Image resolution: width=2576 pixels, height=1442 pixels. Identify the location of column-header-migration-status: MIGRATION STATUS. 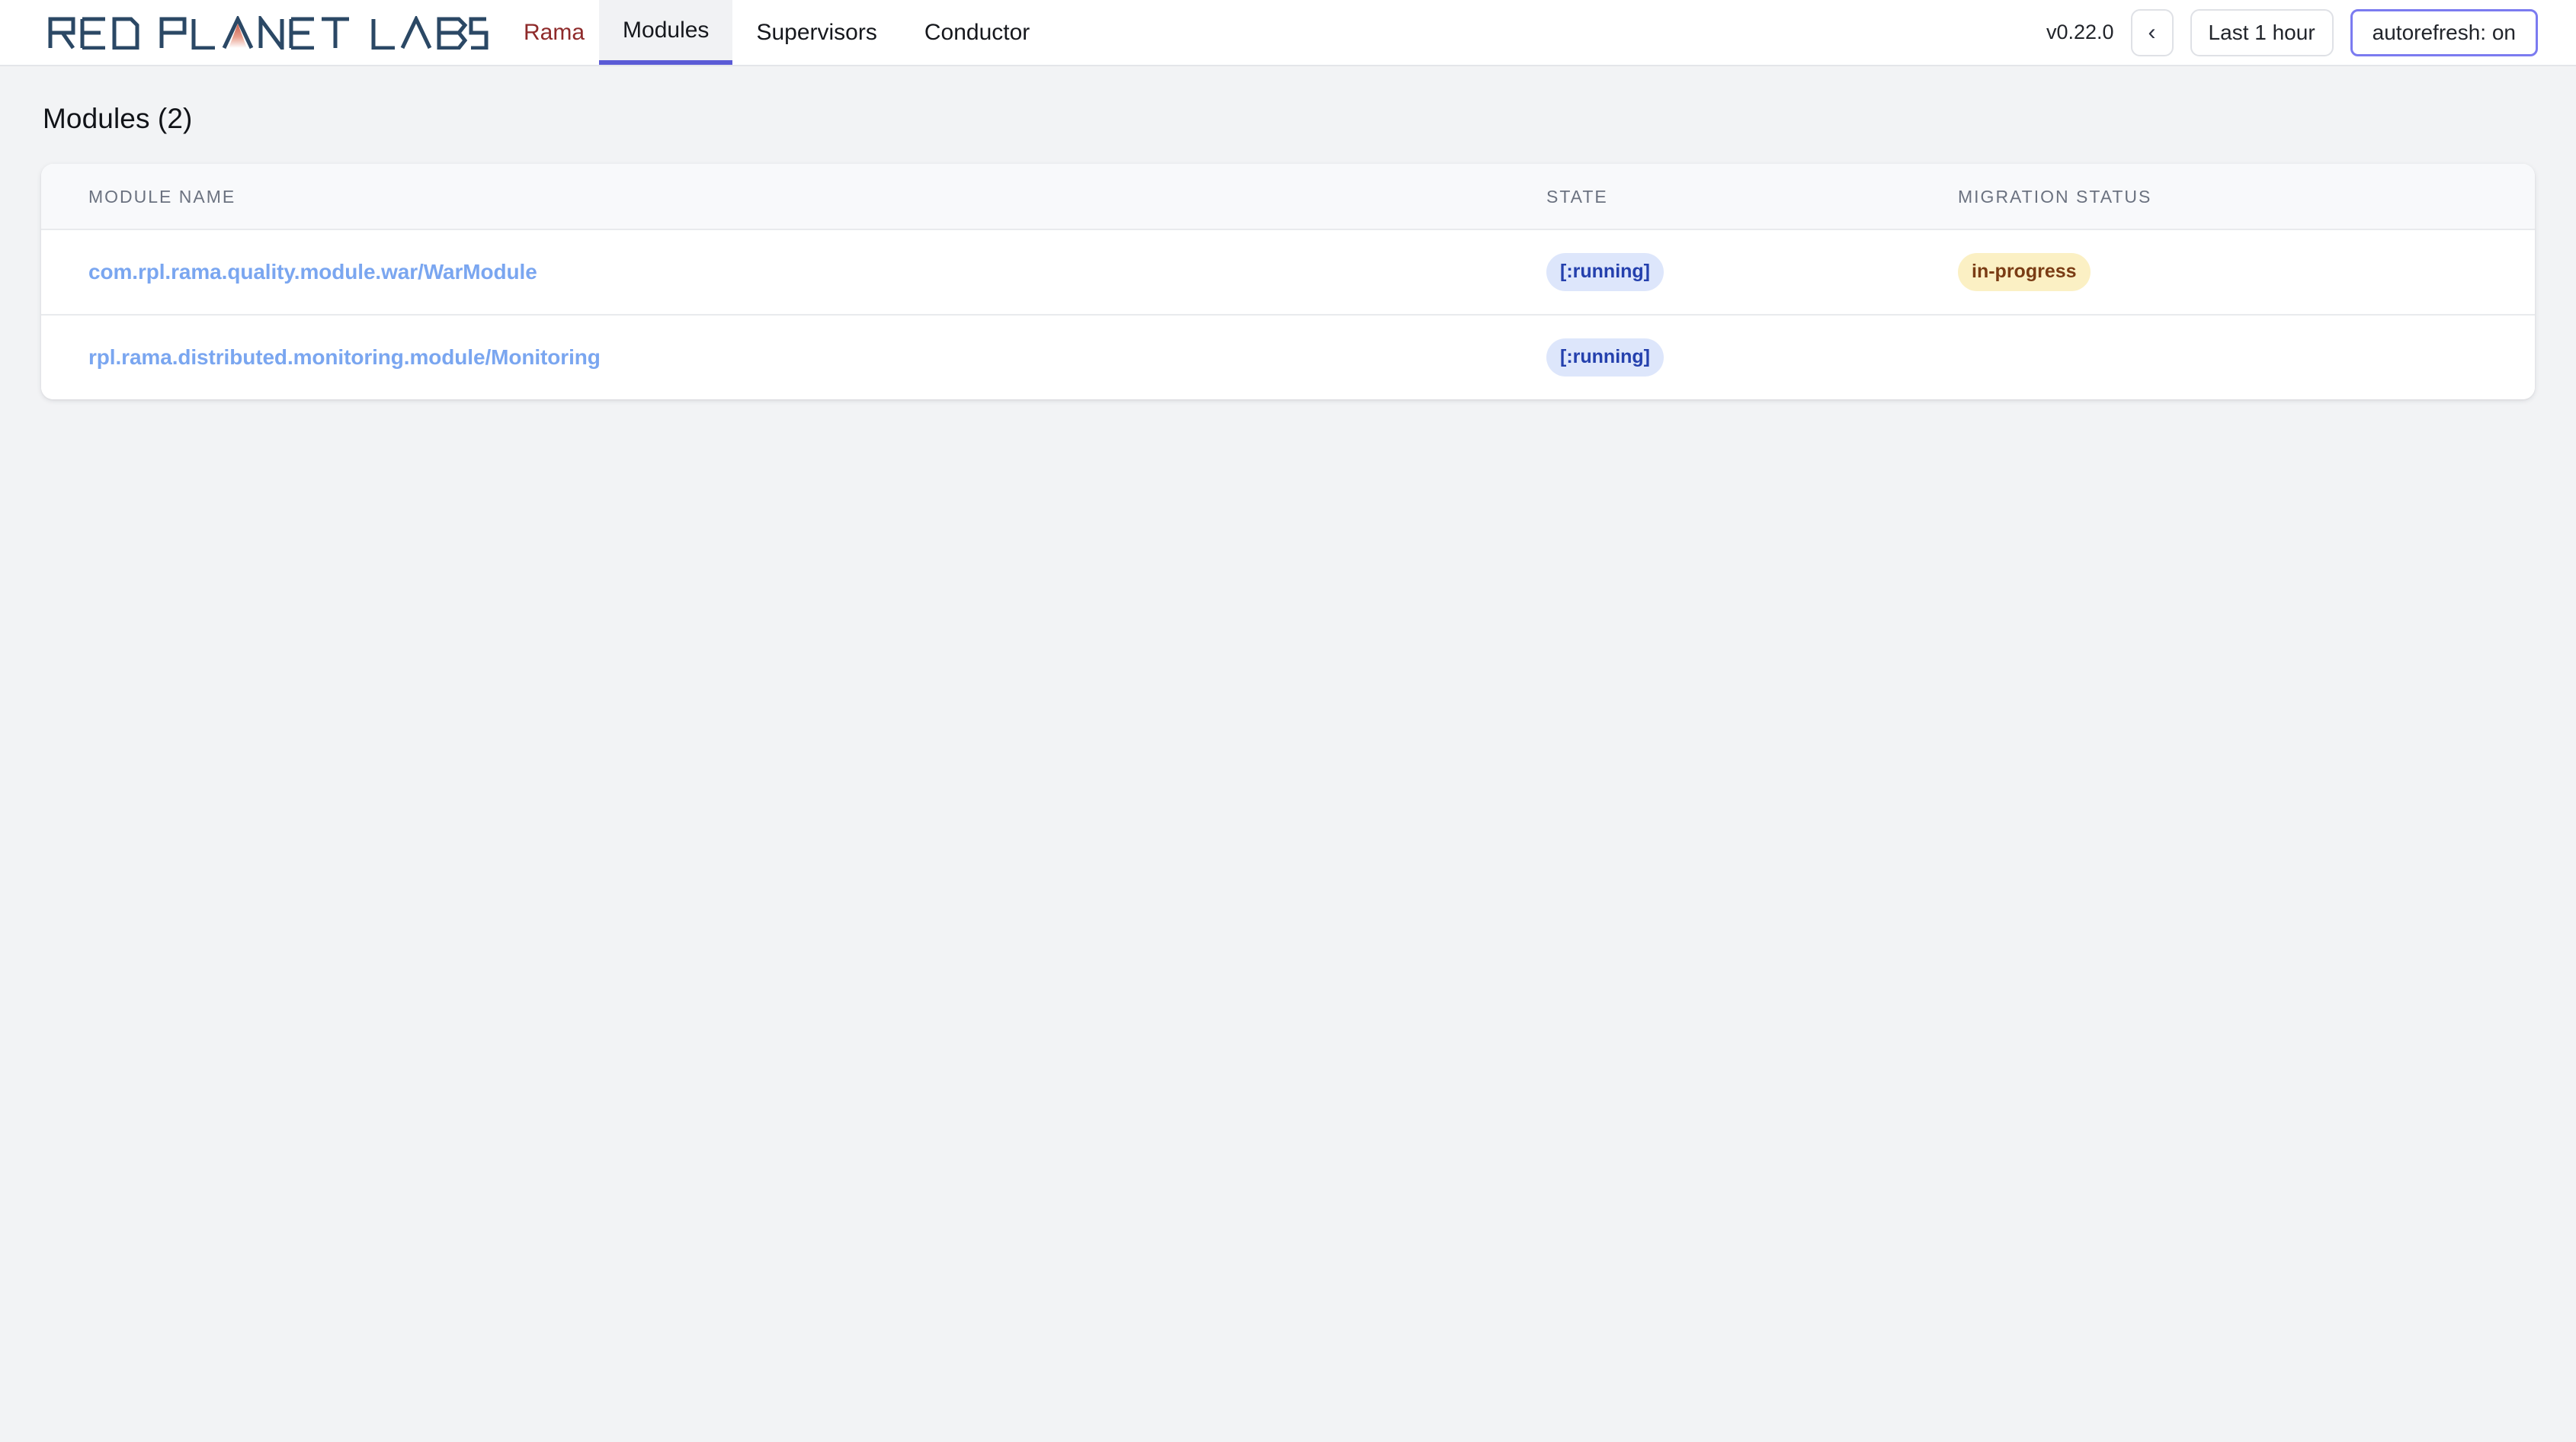
(2246, 197).